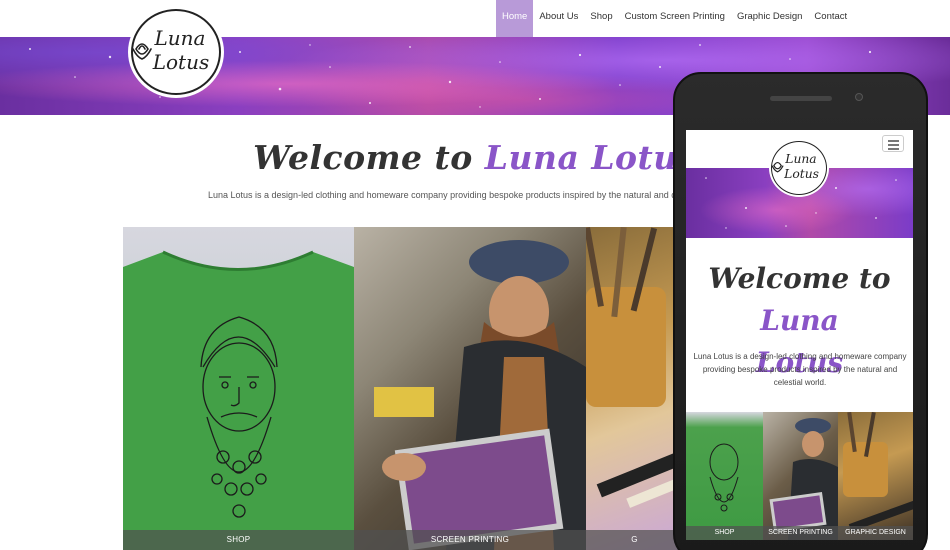 This screenshot has width=950, height=550. What do you see at coordinates (893, 143) in the screenshot?
I see `hamburger-menu-icon` at bounding box center [893, 143].